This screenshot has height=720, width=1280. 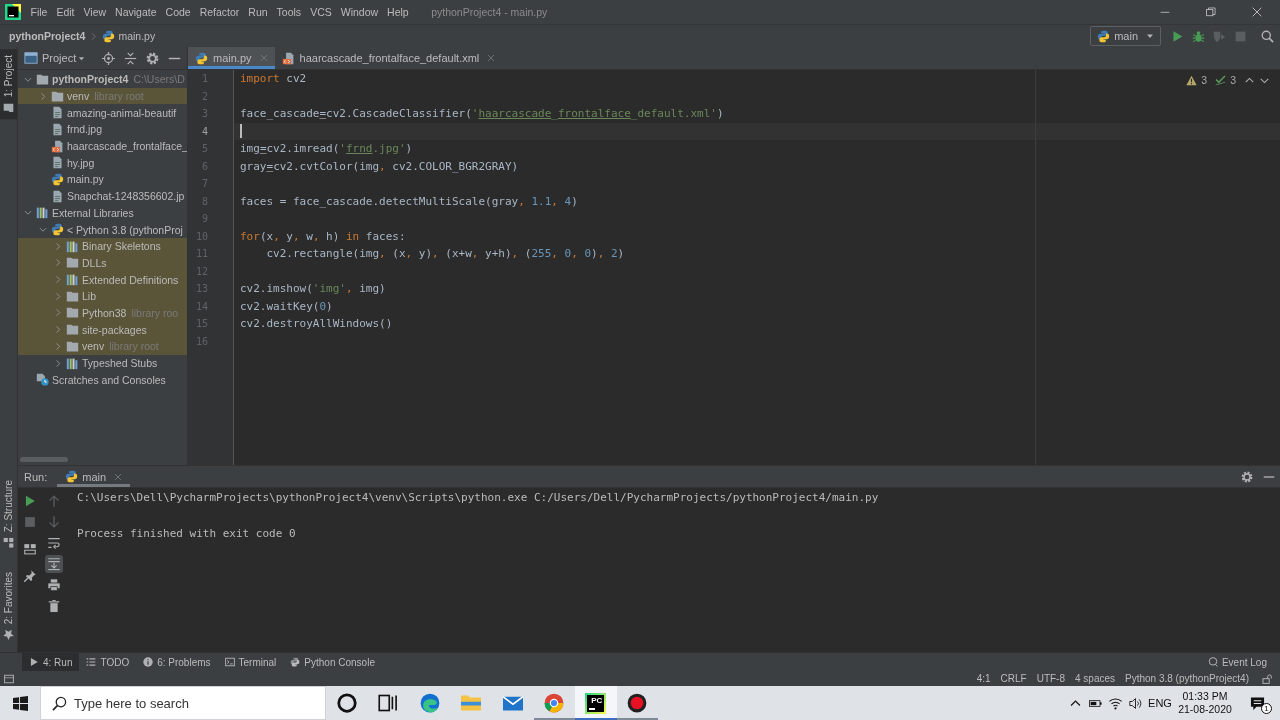 I want to click on menu-item: VCS, so click(x=321, y=12).